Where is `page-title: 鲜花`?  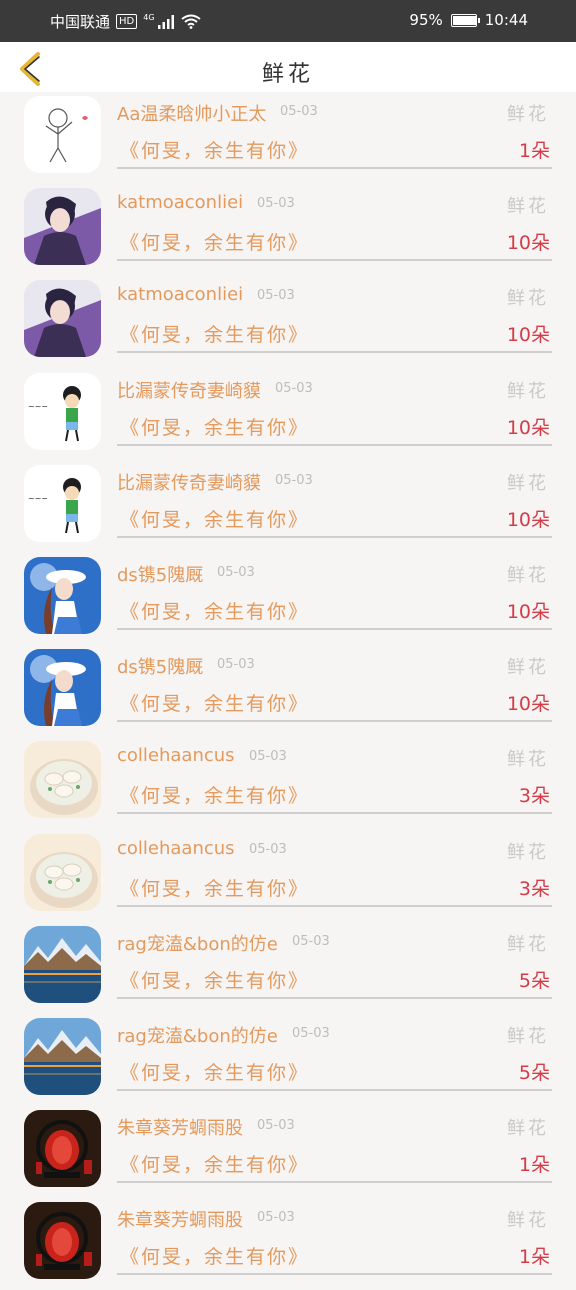
page-title: 鲜花 is located at coordinates (287, 74).